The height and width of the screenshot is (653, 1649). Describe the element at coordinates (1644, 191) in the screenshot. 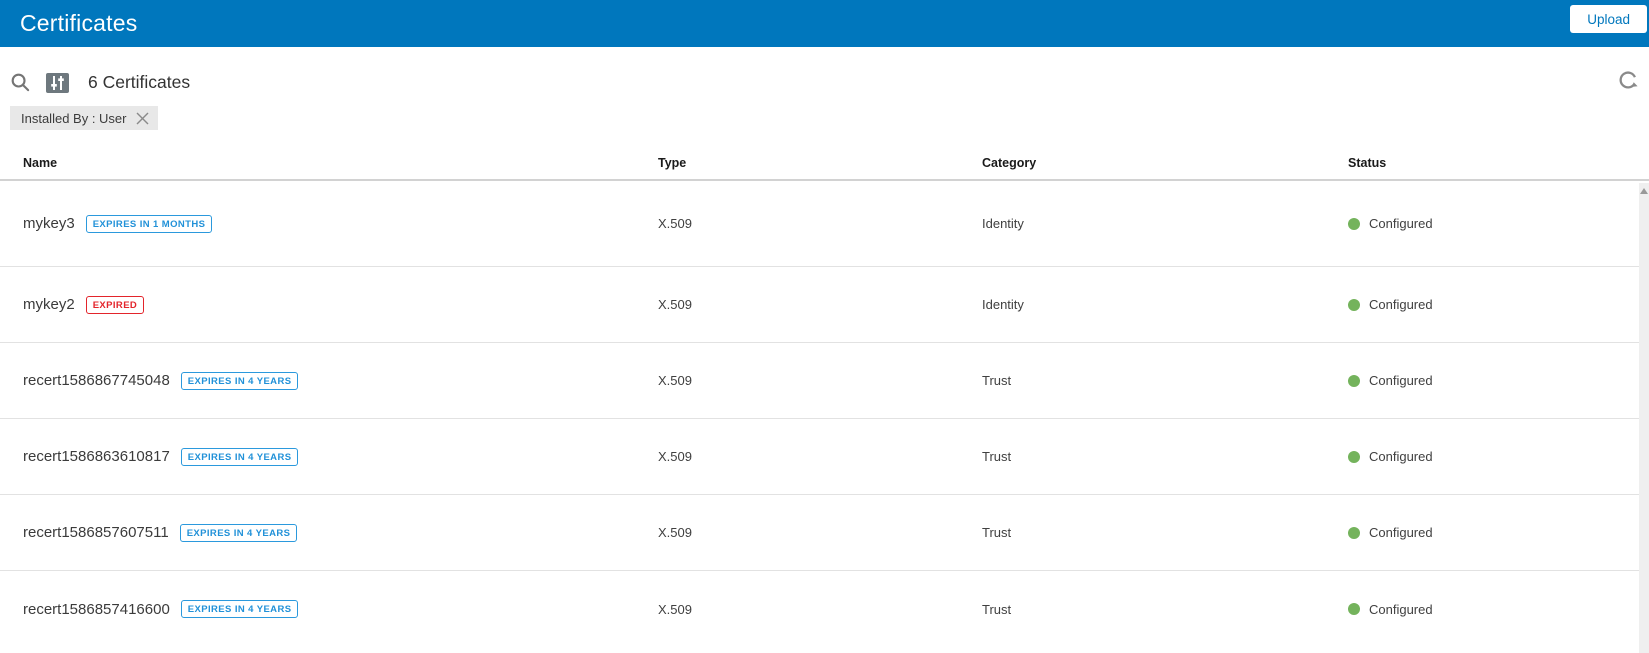

I see `scrollbar-up-arrow-icon` at that location.